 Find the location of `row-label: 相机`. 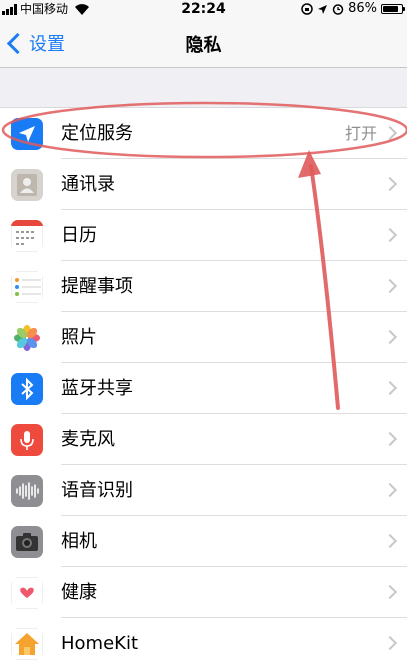

row-label: 相机 is located at coordinates (79, 541).